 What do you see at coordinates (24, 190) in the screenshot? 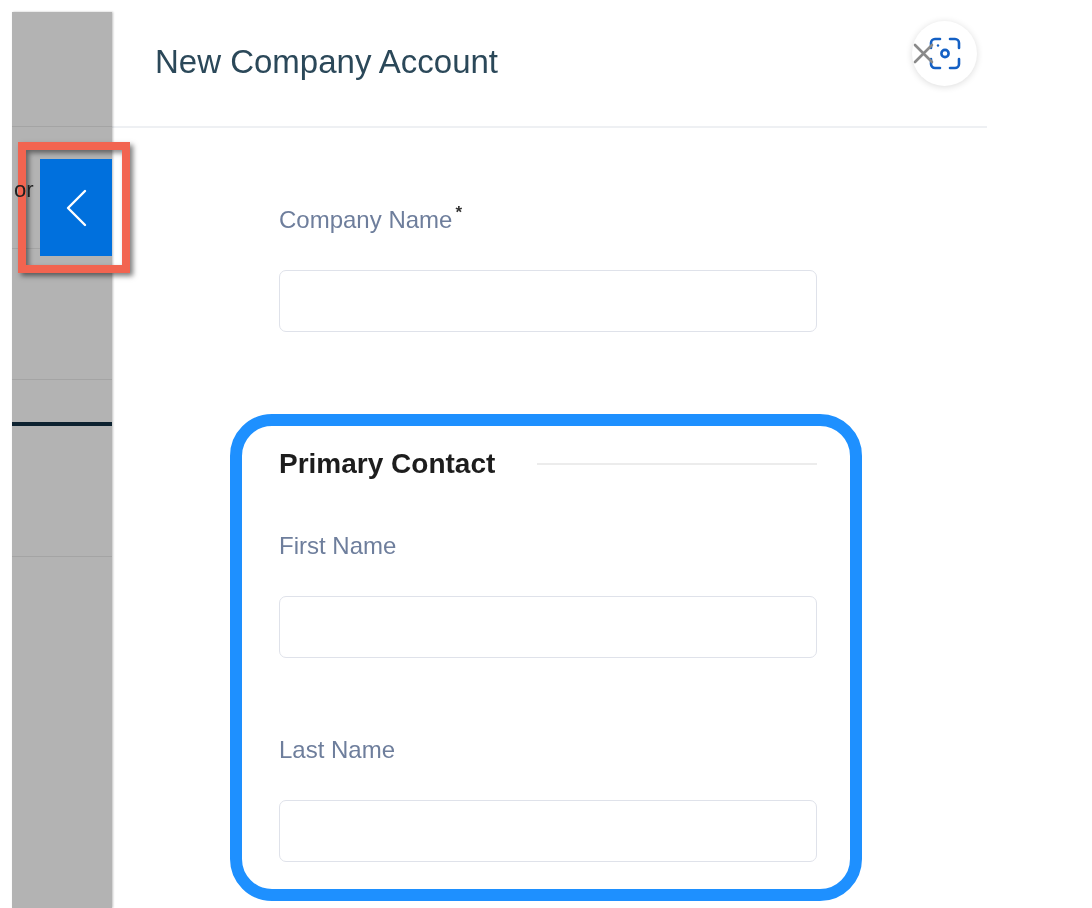
I see `sidebar-text: or` at bounding box center [24, 190].